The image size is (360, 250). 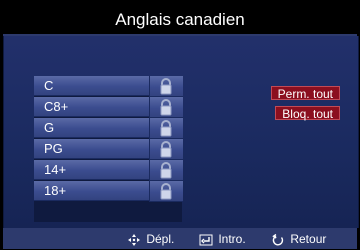 What do you see at coordinates (160, 239) in the screenshot?
I see `footer-move-label: Dépl.` at bounding box center [160, 239].